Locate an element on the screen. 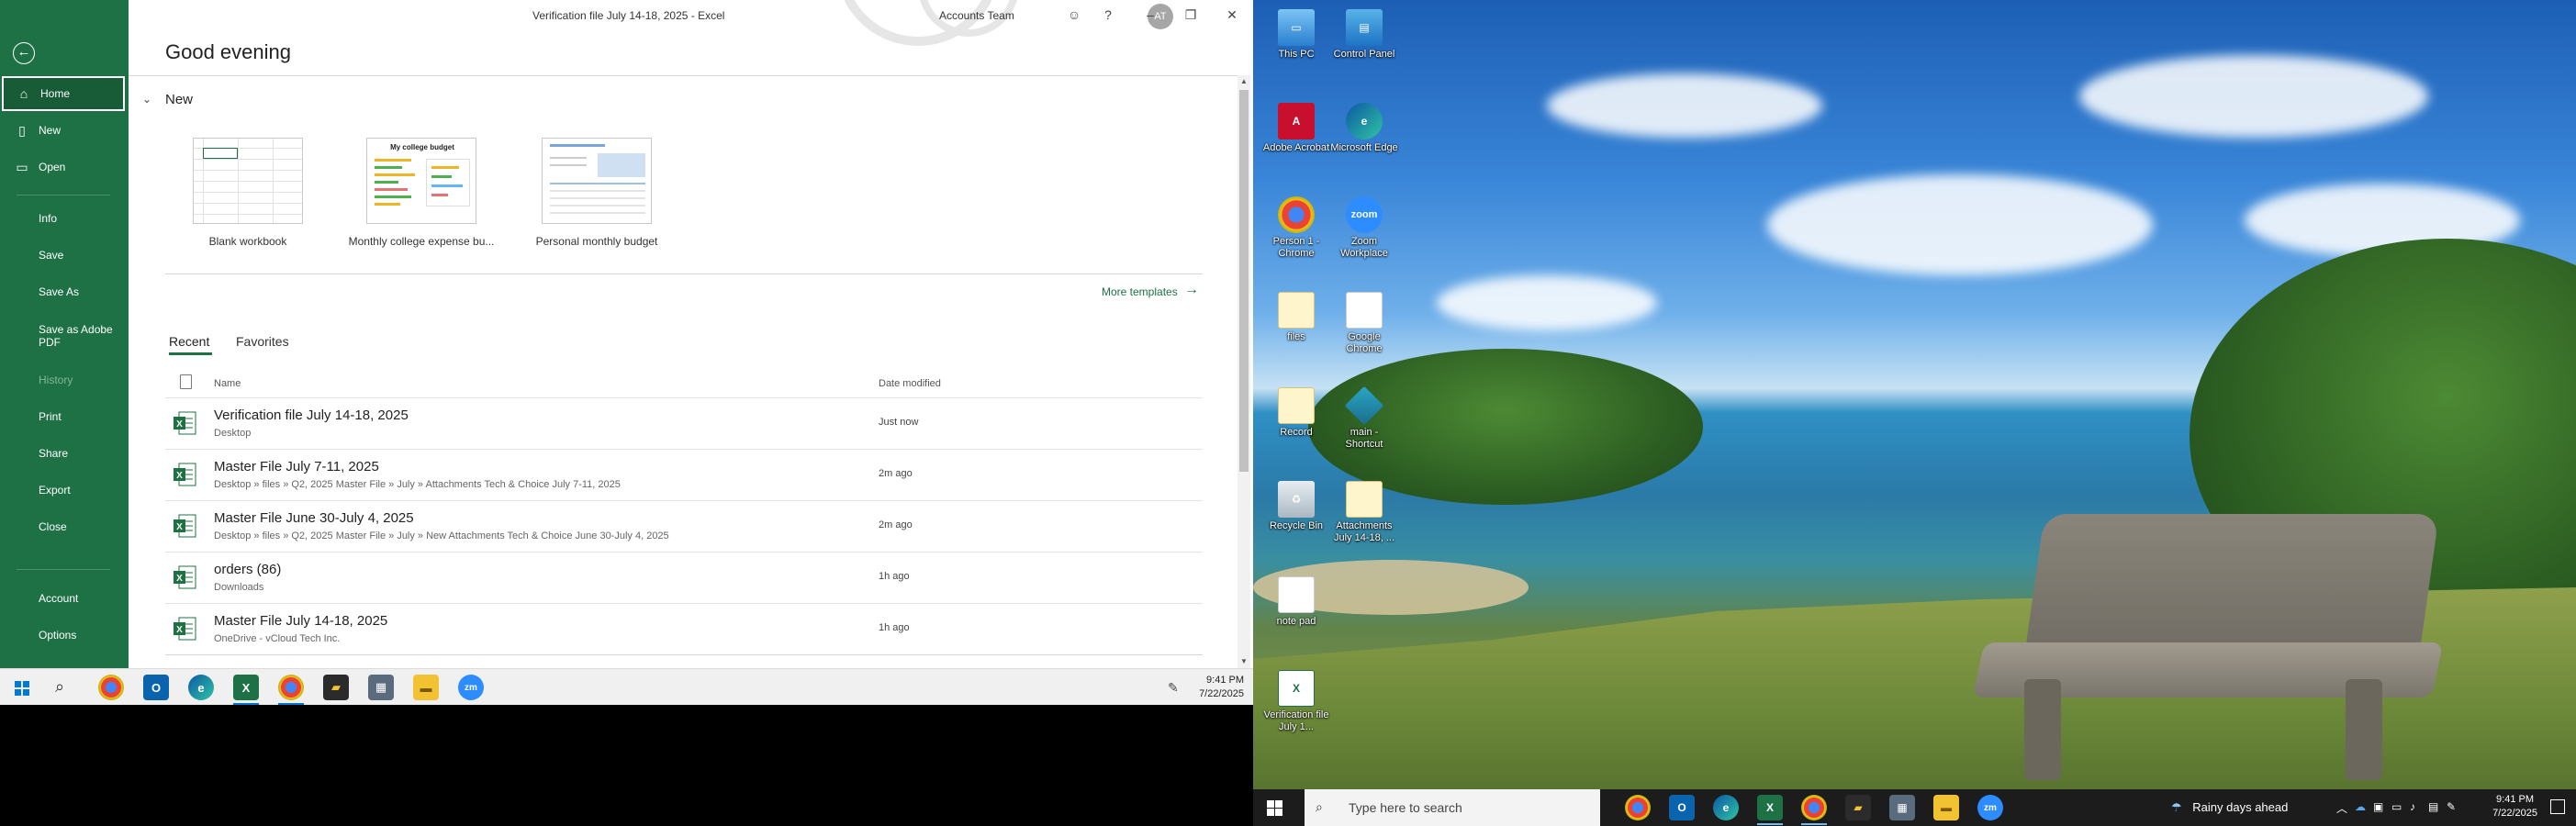  nav-export: Export is located at coordinates (64, 491).